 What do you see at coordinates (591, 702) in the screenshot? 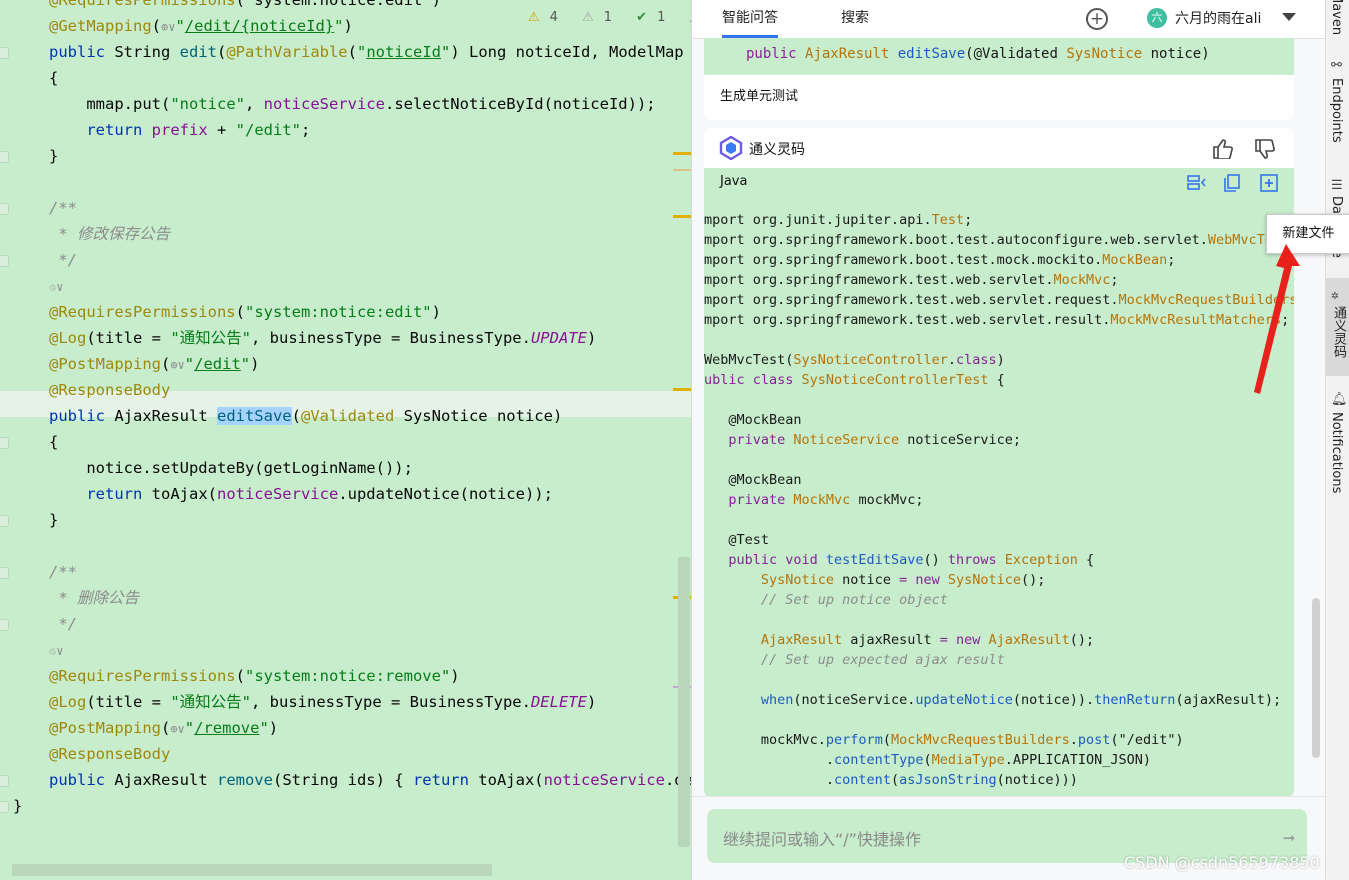
I see `code-token: )` at bounding box center [591, 702].